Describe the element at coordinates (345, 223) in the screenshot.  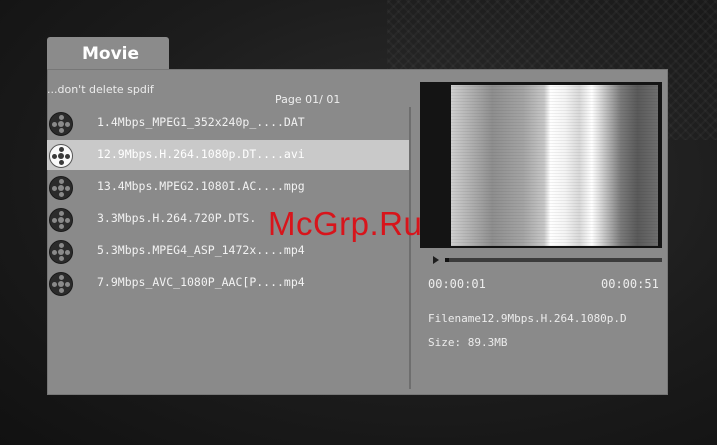
I see `watermark-text: McGrp.Ru` at that location.